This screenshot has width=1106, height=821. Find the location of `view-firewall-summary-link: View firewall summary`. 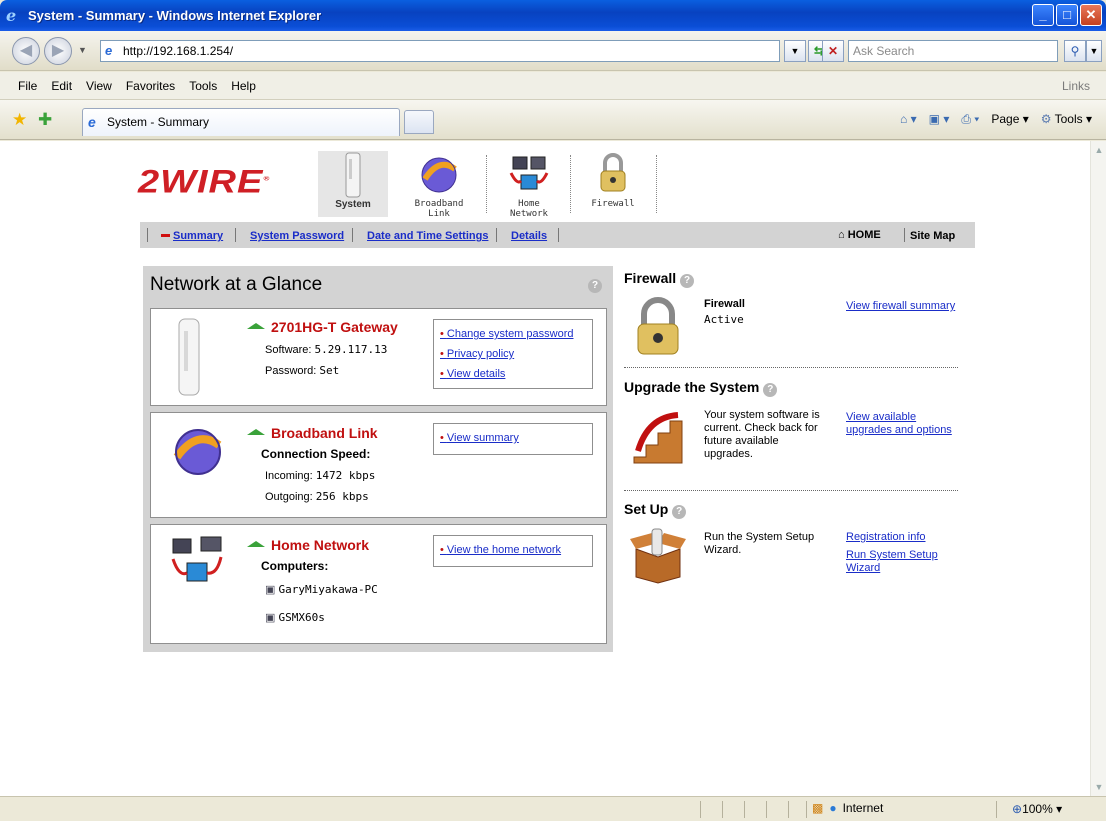

view-firewall-summary-link: View firewall summary is located at coordinates (901, 306).